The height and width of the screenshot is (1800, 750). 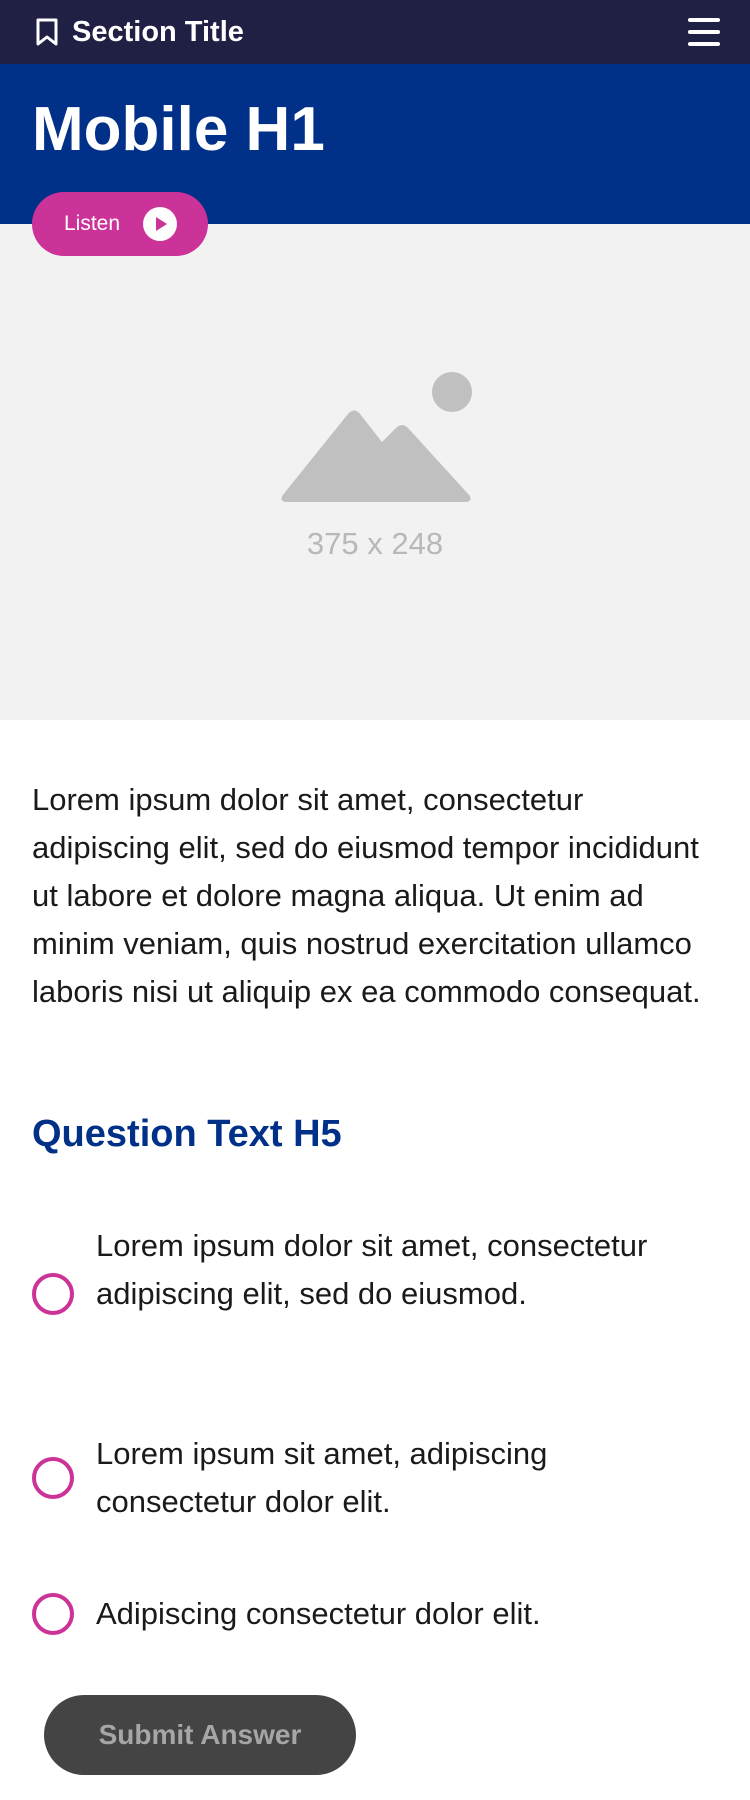 What do you see at coordinates (178, 129) in the screenshot?
I see `page-title: Mobile H1` at bounding box center [178, 129].